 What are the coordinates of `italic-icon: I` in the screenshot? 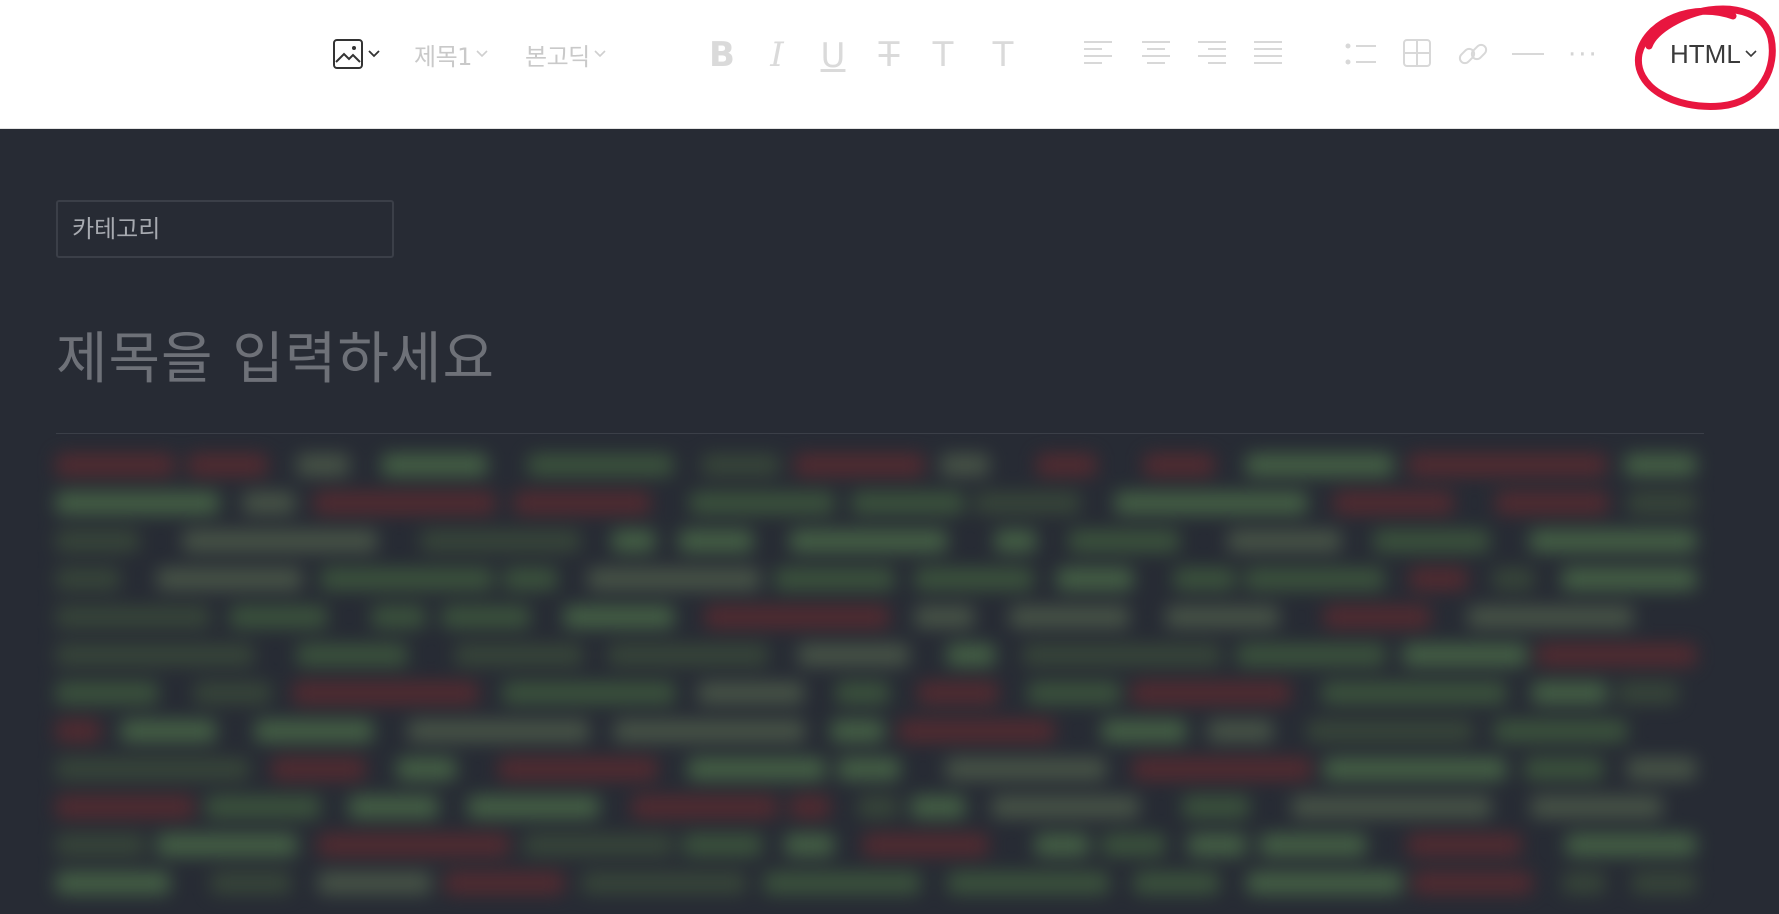 It's located at (777, 55).